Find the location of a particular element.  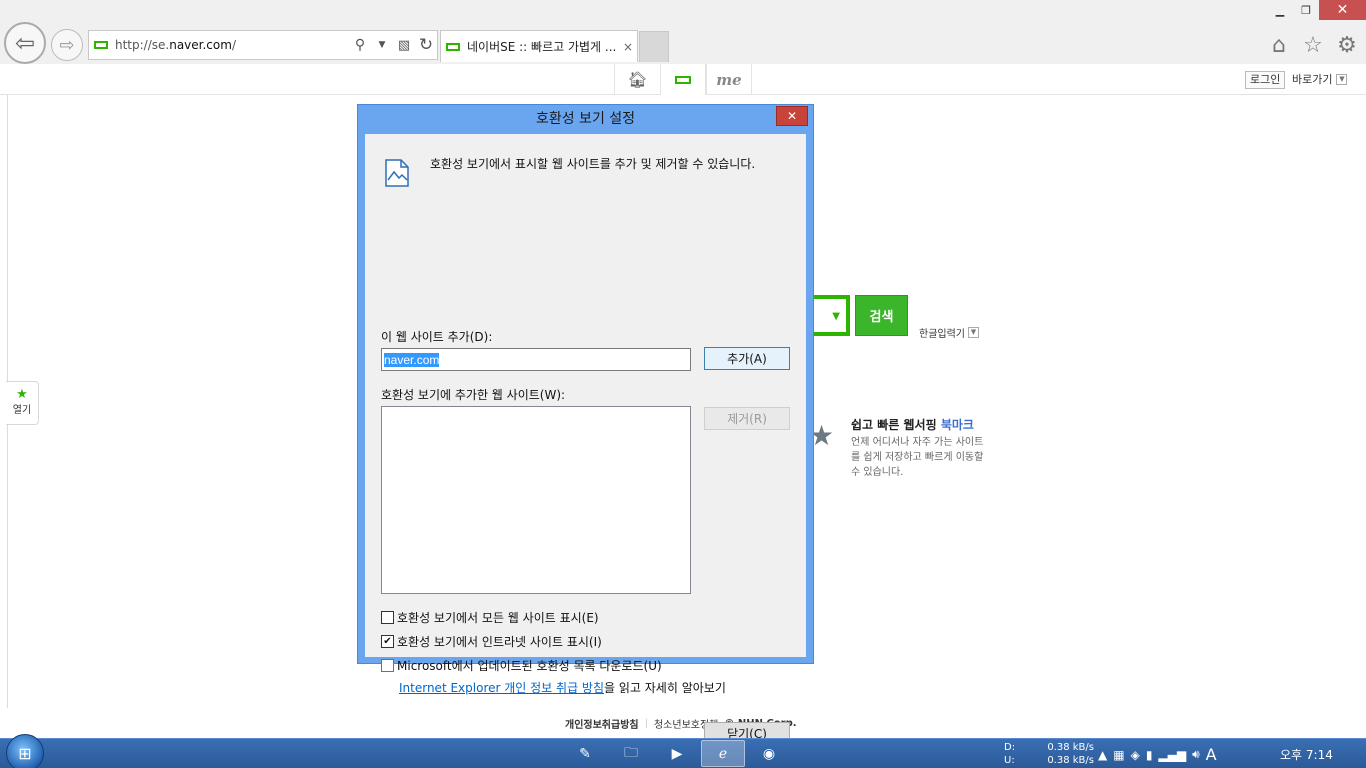

bookmark-promo-title: 쉽고 빠른 웹서핑 북마크 is located at coordinates (912, 424).